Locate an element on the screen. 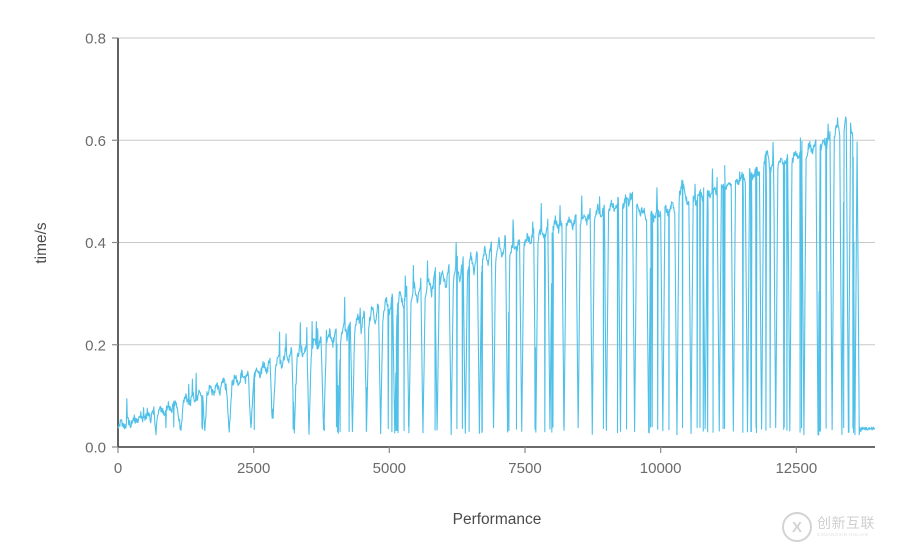 The height and width of the screenshot is (557, 900). x-tick-label: 5000 is located at coordinates (389, 468).